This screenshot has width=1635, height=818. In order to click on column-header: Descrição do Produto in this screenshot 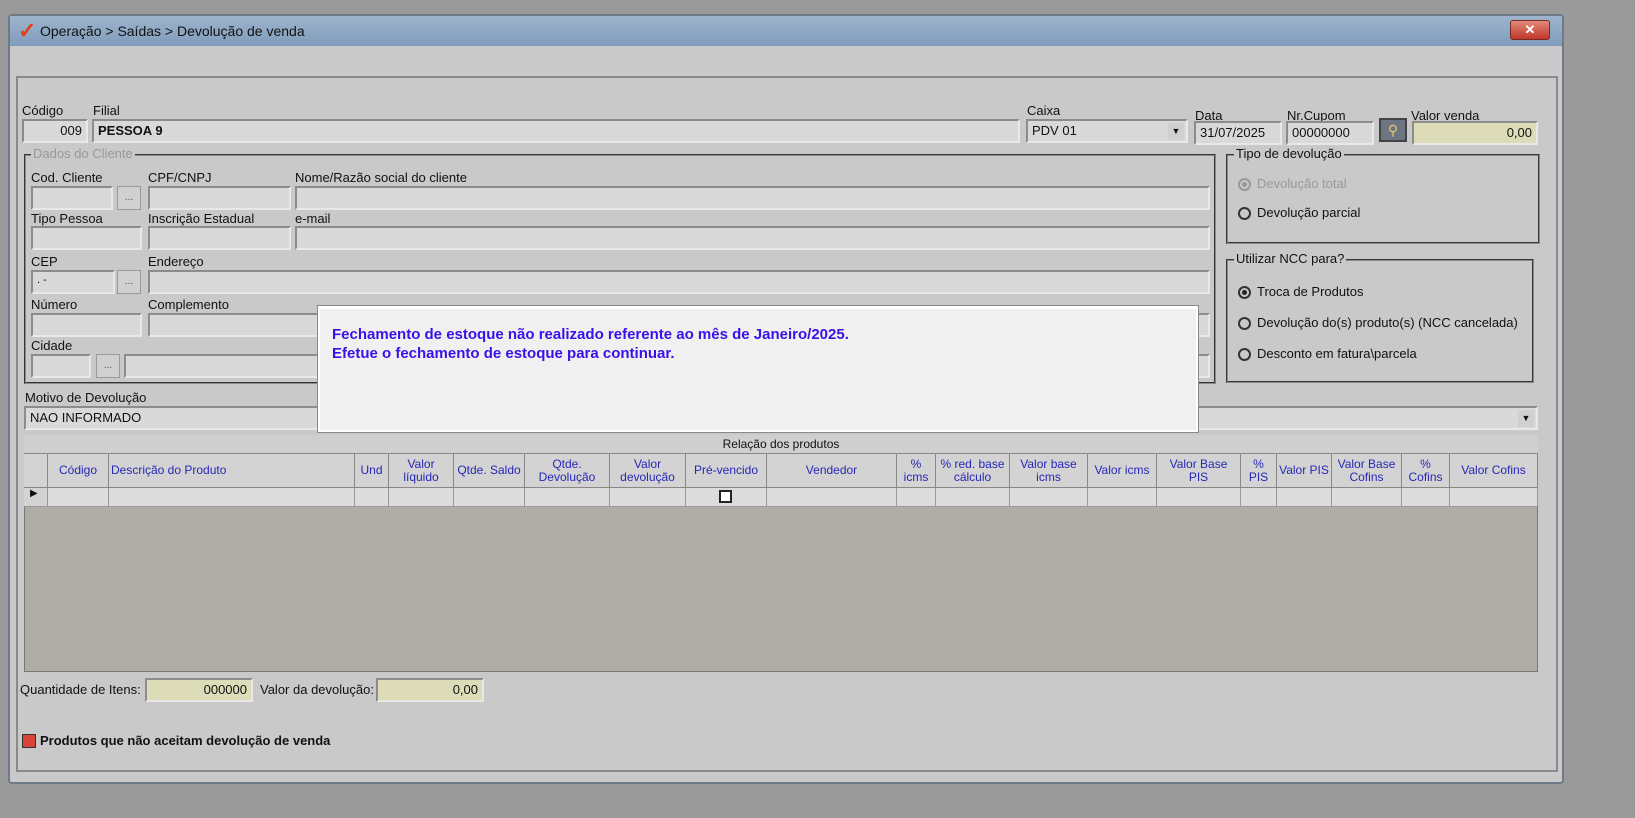, I will do `click(232, 471)`.